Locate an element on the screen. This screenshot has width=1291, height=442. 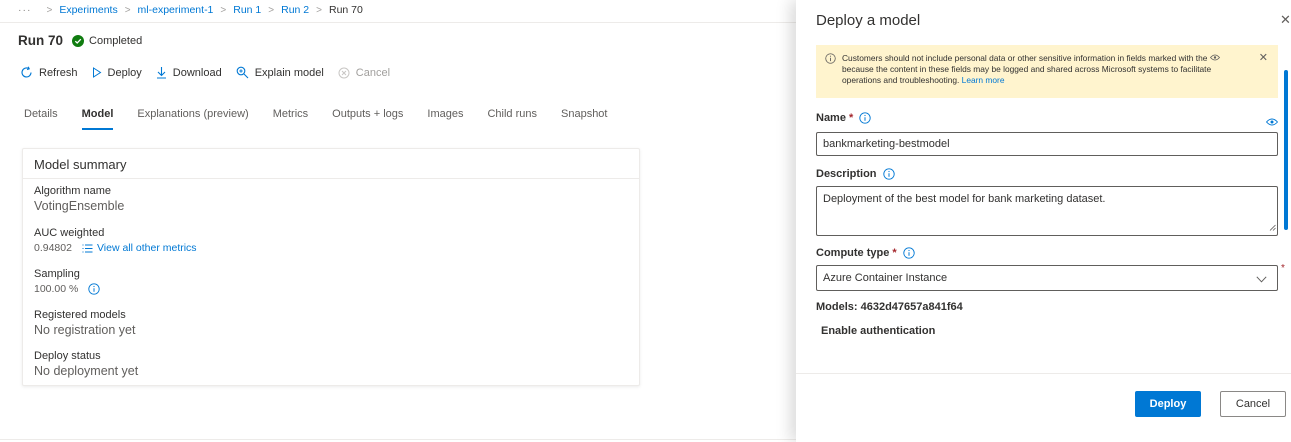
compute-type-label: Compute type is located at coordinates (853, 253).